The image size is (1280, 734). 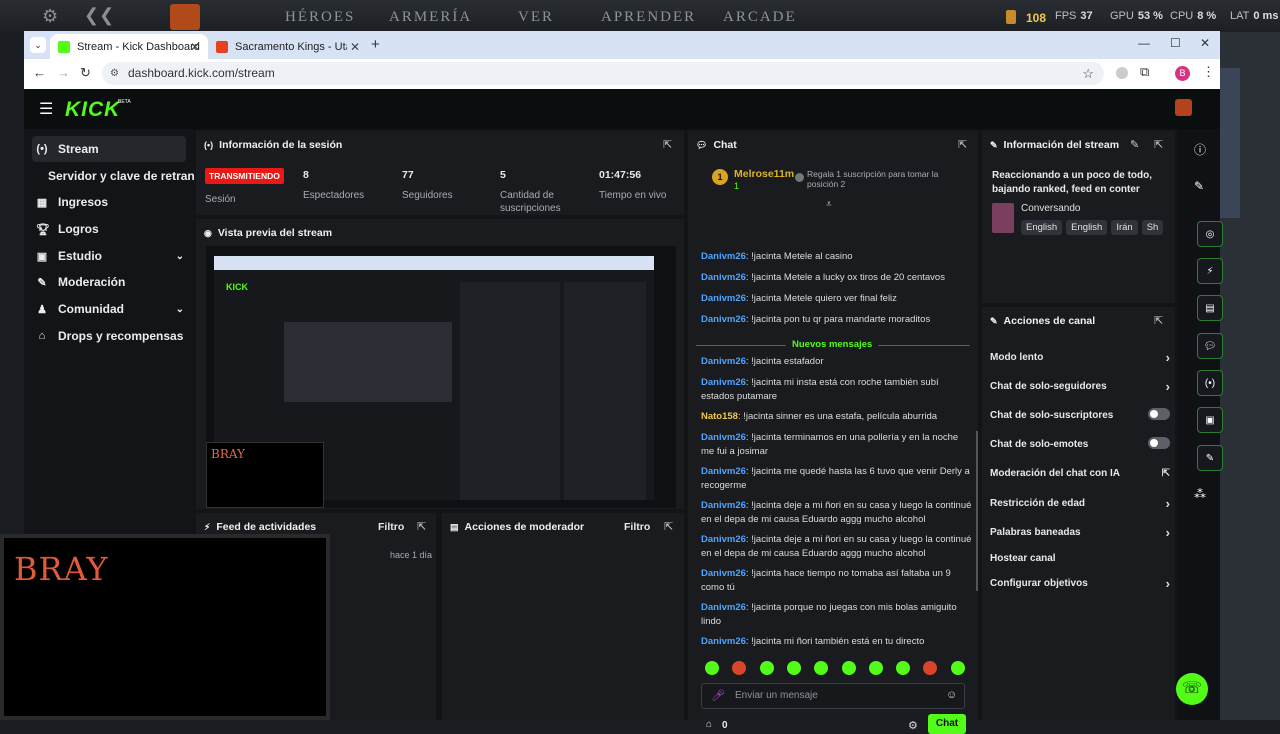 I want to click on sidebar-item-logros: 🏆︎ Logros, so click(x=109, y=229).